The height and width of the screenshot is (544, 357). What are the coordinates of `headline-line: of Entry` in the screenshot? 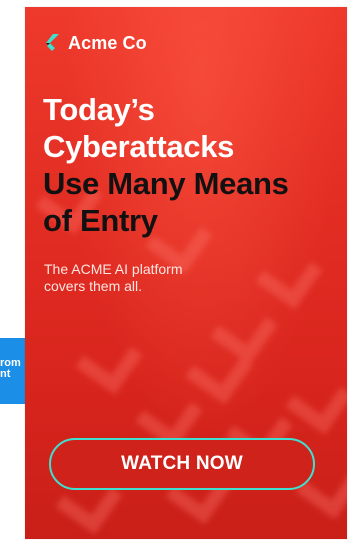 It's located at (100, 220).